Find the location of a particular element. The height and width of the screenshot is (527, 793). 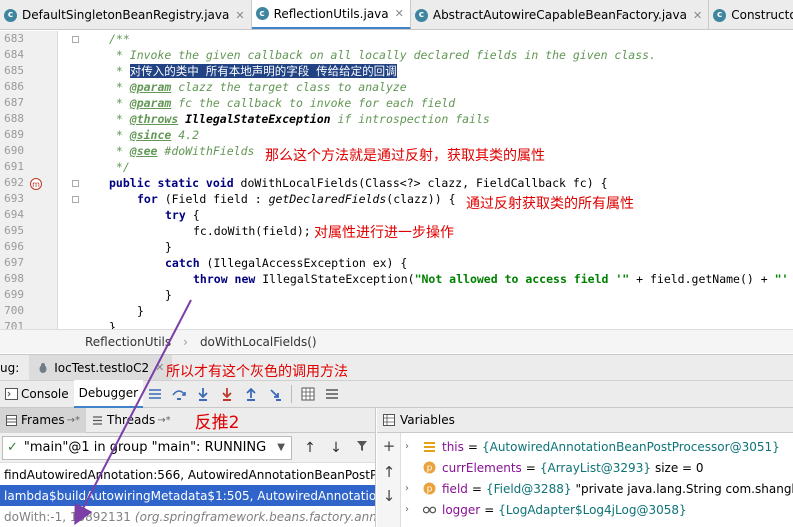

javadoc-line: * 对传入的类中 所有本地声明的字段 传给给定的回调 is located at coordinates (253, 71).